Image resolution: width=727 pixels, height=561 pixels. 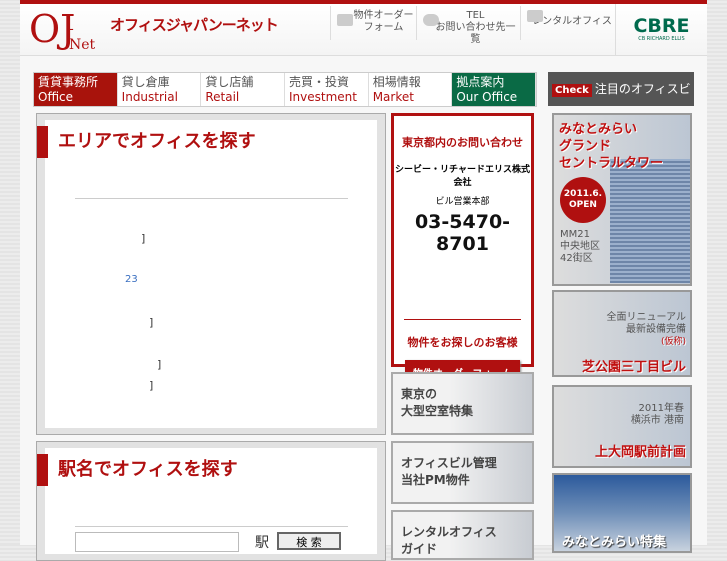 What do you see at coordinates (657, 420) in the screenshot?
I see `info-line: 横浜市 港南` at bounding box center [657, 420].